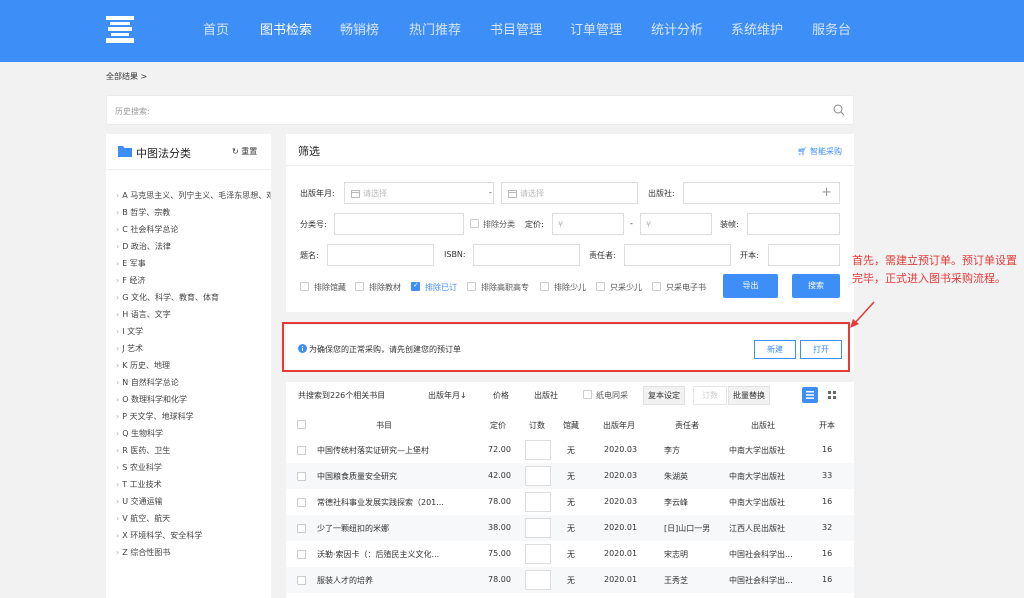  I want to click on nav-home: 首页, so click(216, 31).